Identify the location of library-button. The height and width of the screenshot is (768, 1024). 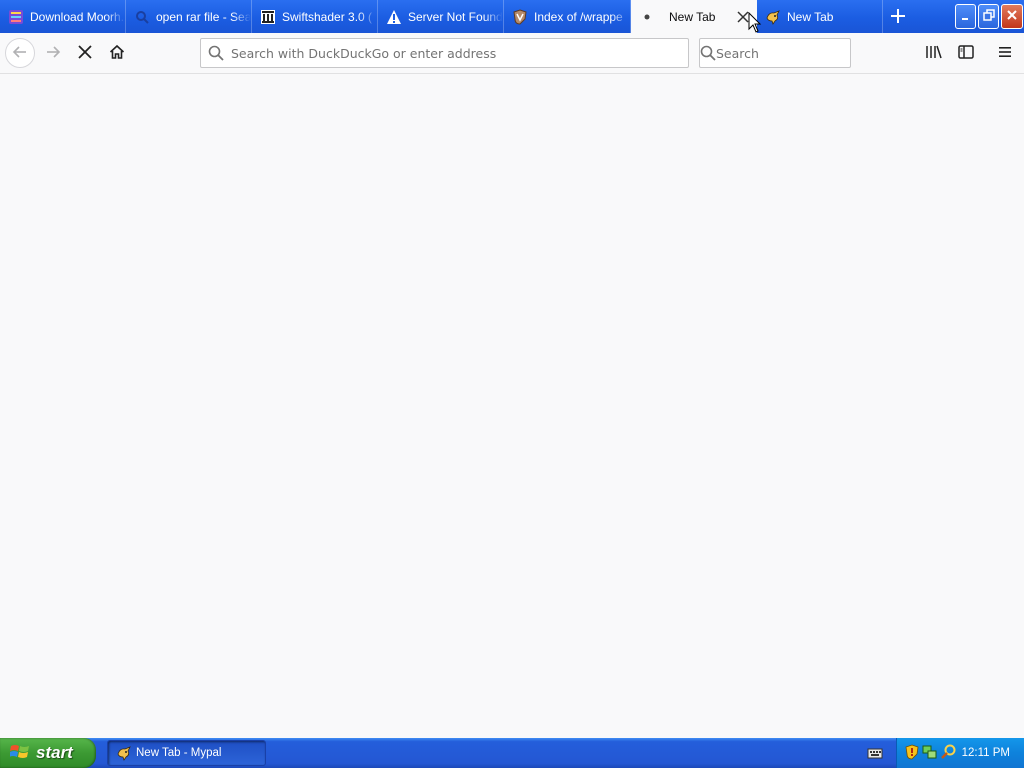
(934, 53).